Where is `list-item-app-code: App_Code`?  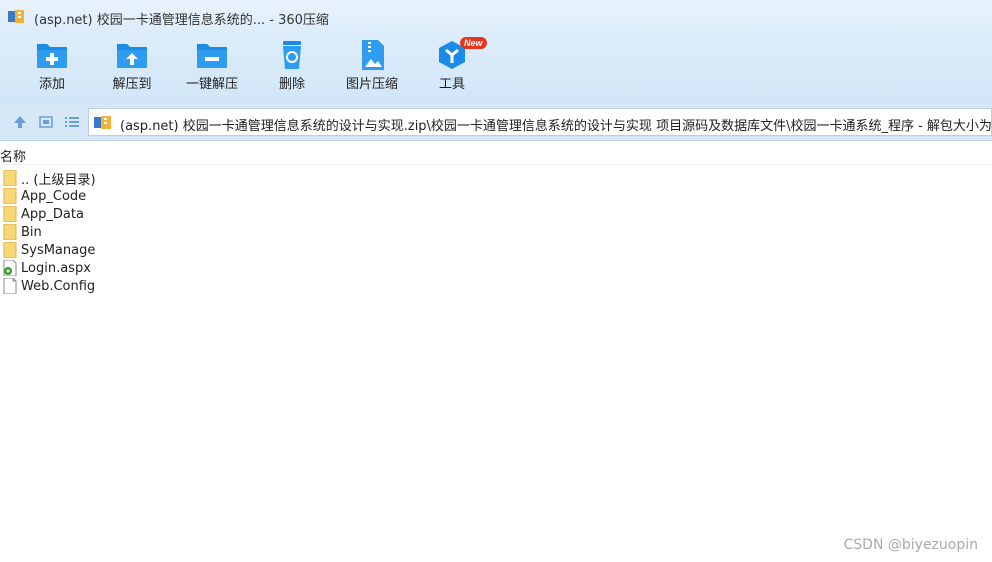
list-item-app-code: App_Code is located at coordinates (49, 196).